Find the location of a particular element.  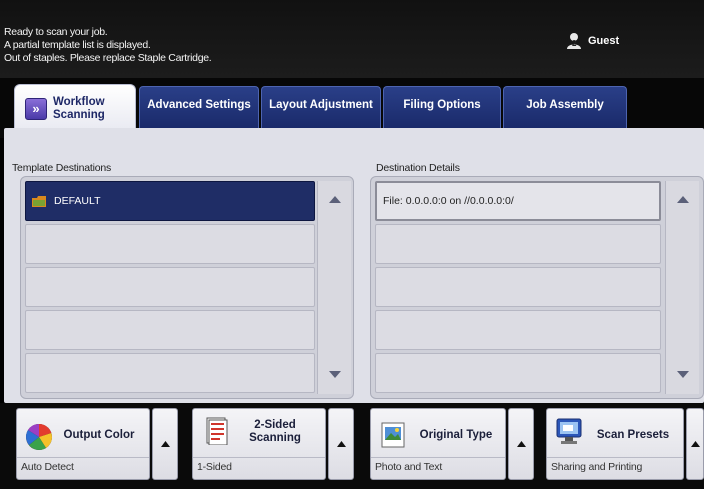

tab-workflow-scanning: » Workflow Scanning is located at coordinates (75, 108).